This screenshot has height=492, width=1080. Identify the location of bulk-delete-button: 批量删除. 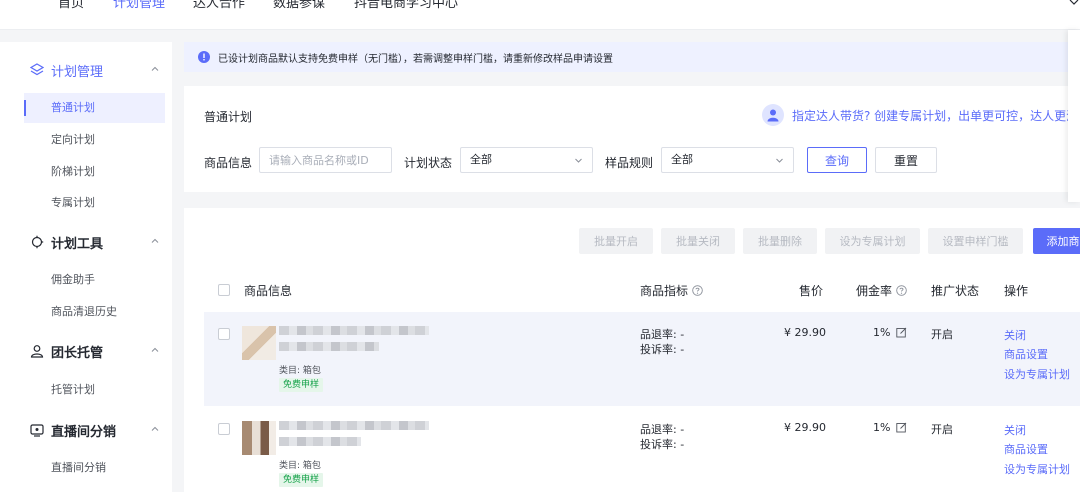
(780, 241).